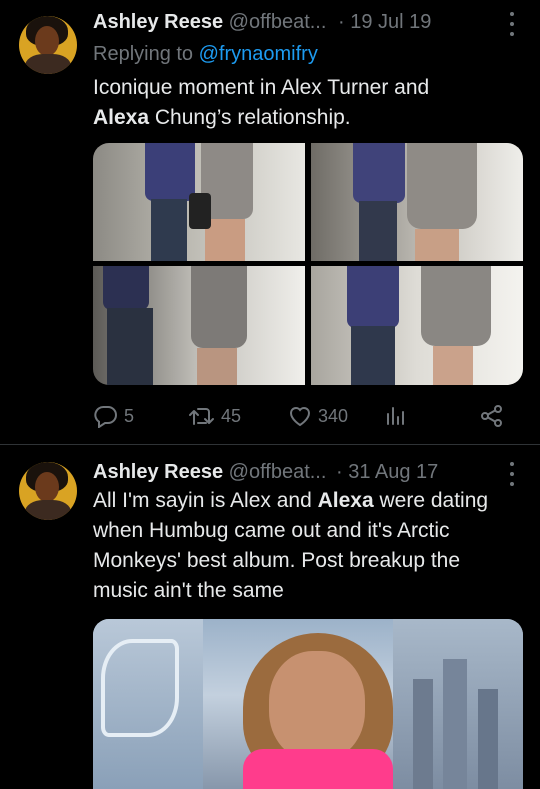  I want to click on replying-to-handle: @frynaomifry, so click(258, 54).